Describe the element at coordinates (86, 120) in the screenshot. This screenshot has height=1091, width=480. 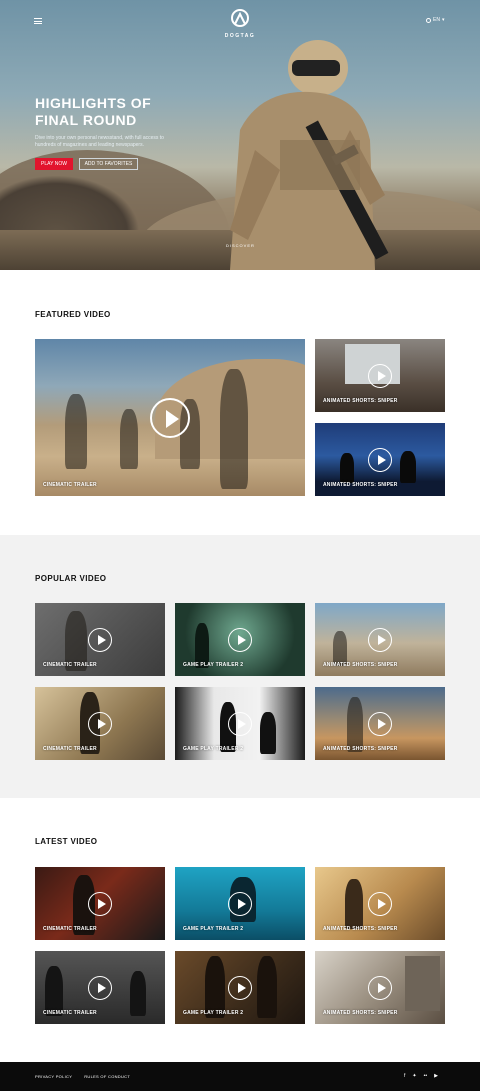
I see `hero-title-line: FINAL ROUND` at that location.